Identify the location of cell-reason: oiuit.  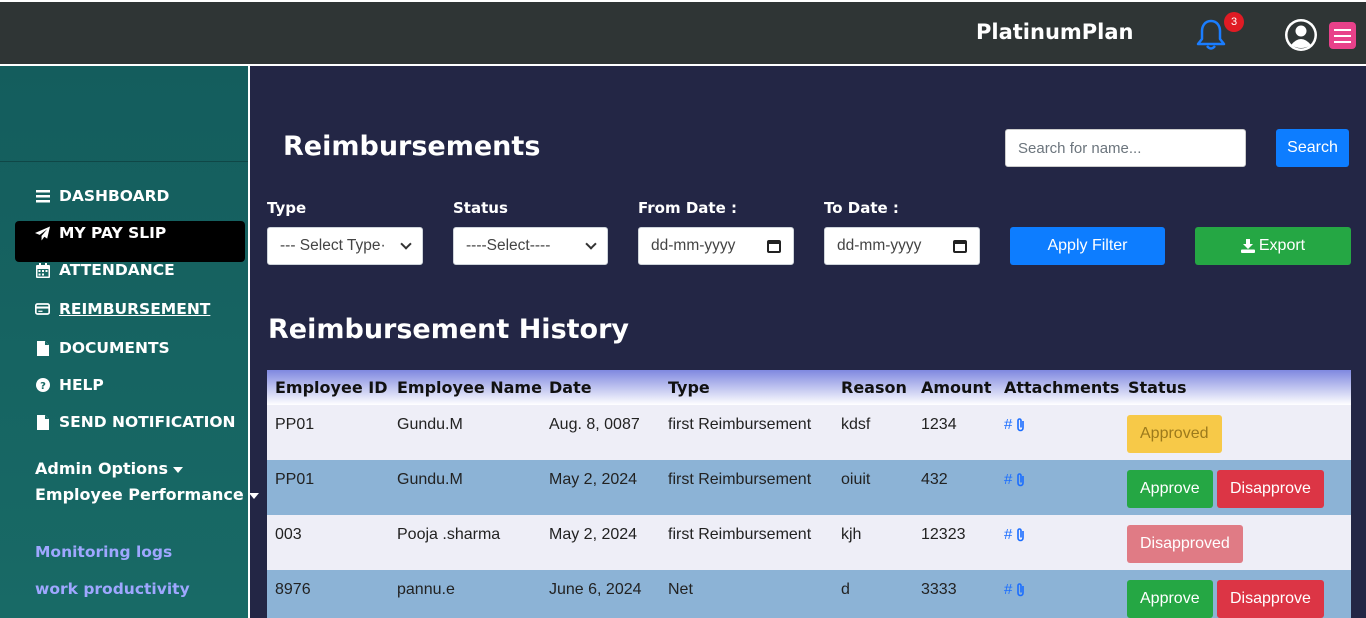
(856, 479).